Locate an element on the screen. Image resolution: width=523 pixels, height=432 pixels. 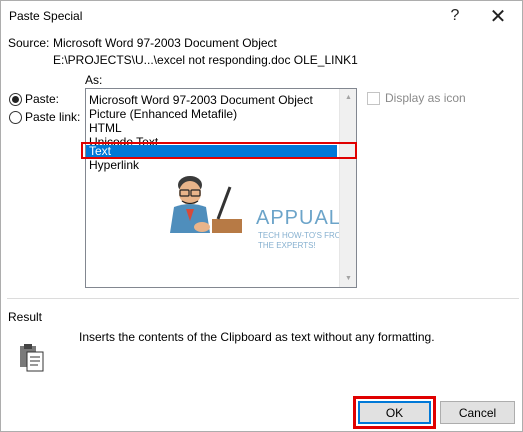
source-name: Microsoft Word 97-2003 Document Object is located at coordinates (165, 43).